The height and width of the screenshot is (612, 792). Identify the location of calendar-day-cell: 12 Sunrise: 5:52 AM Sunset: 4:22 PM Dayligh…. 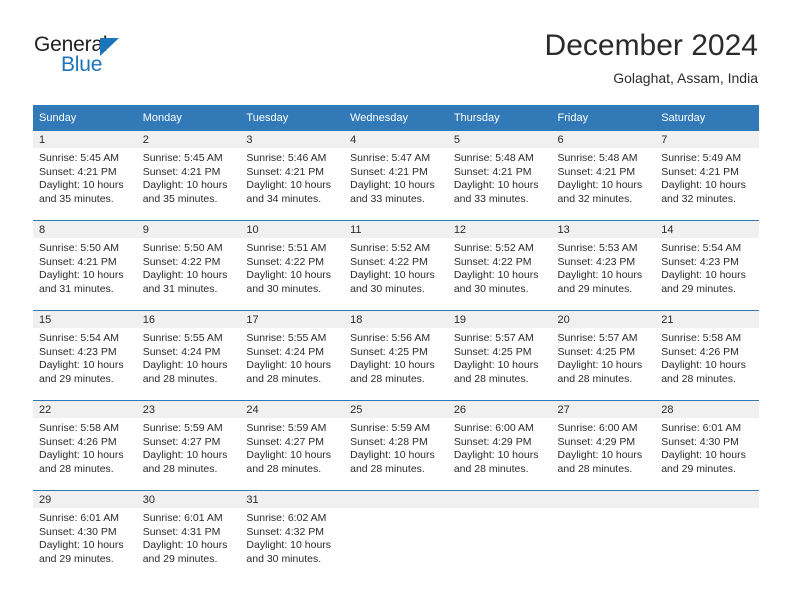
(499, 265).